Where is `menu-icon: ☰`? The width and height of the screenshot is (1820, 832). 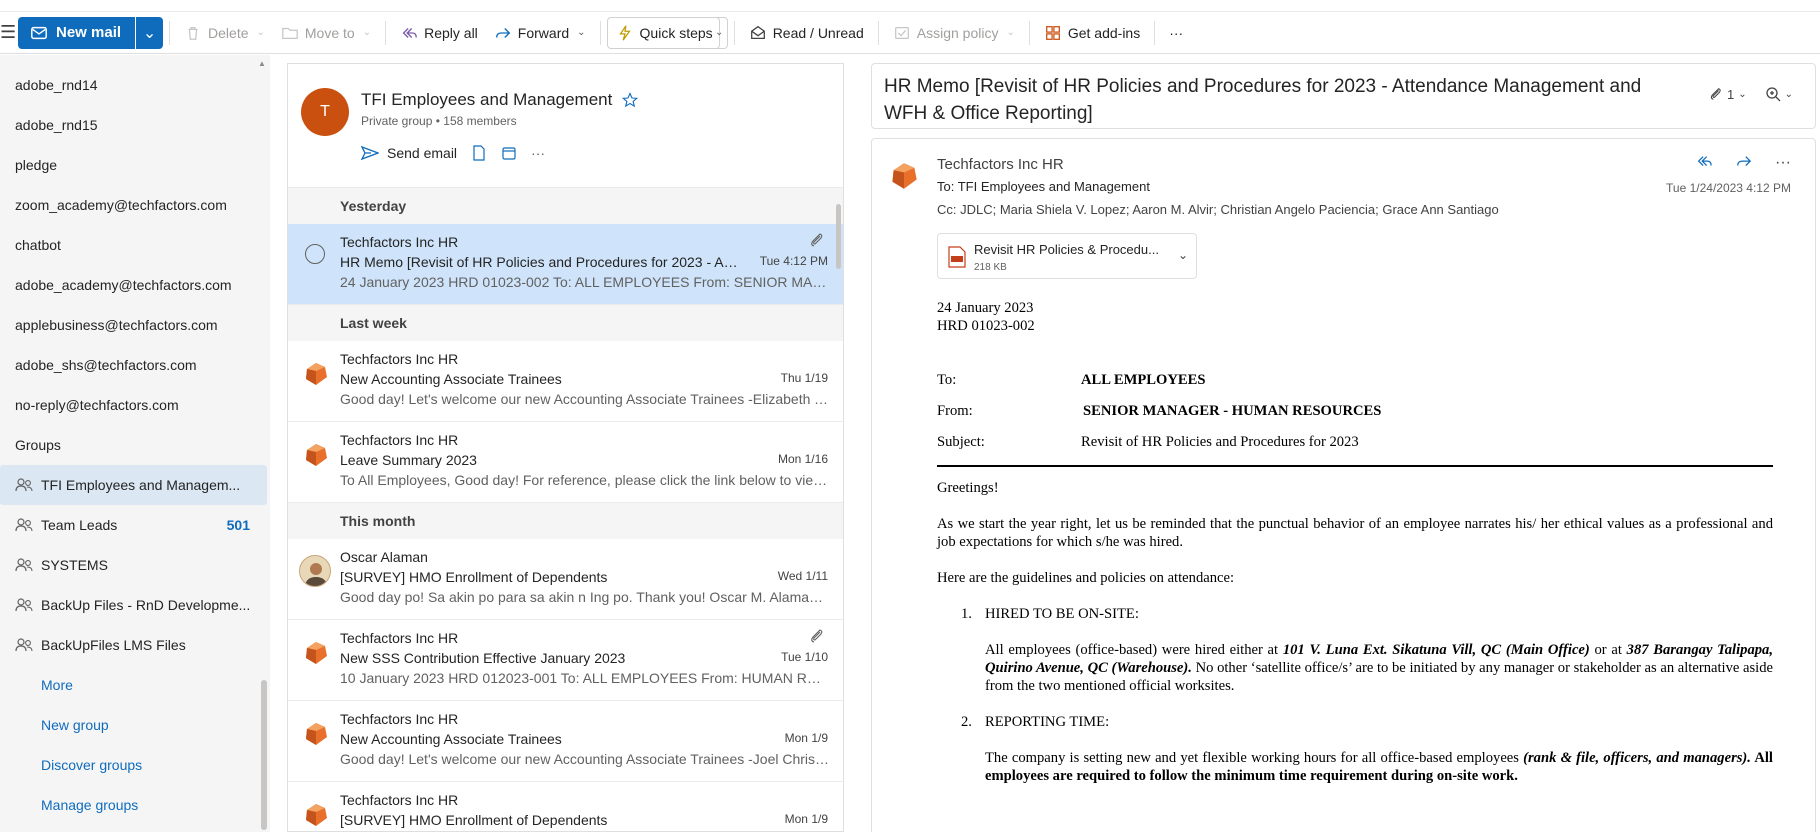 menu-icon: ☰ is located at coordinates (8, 32).